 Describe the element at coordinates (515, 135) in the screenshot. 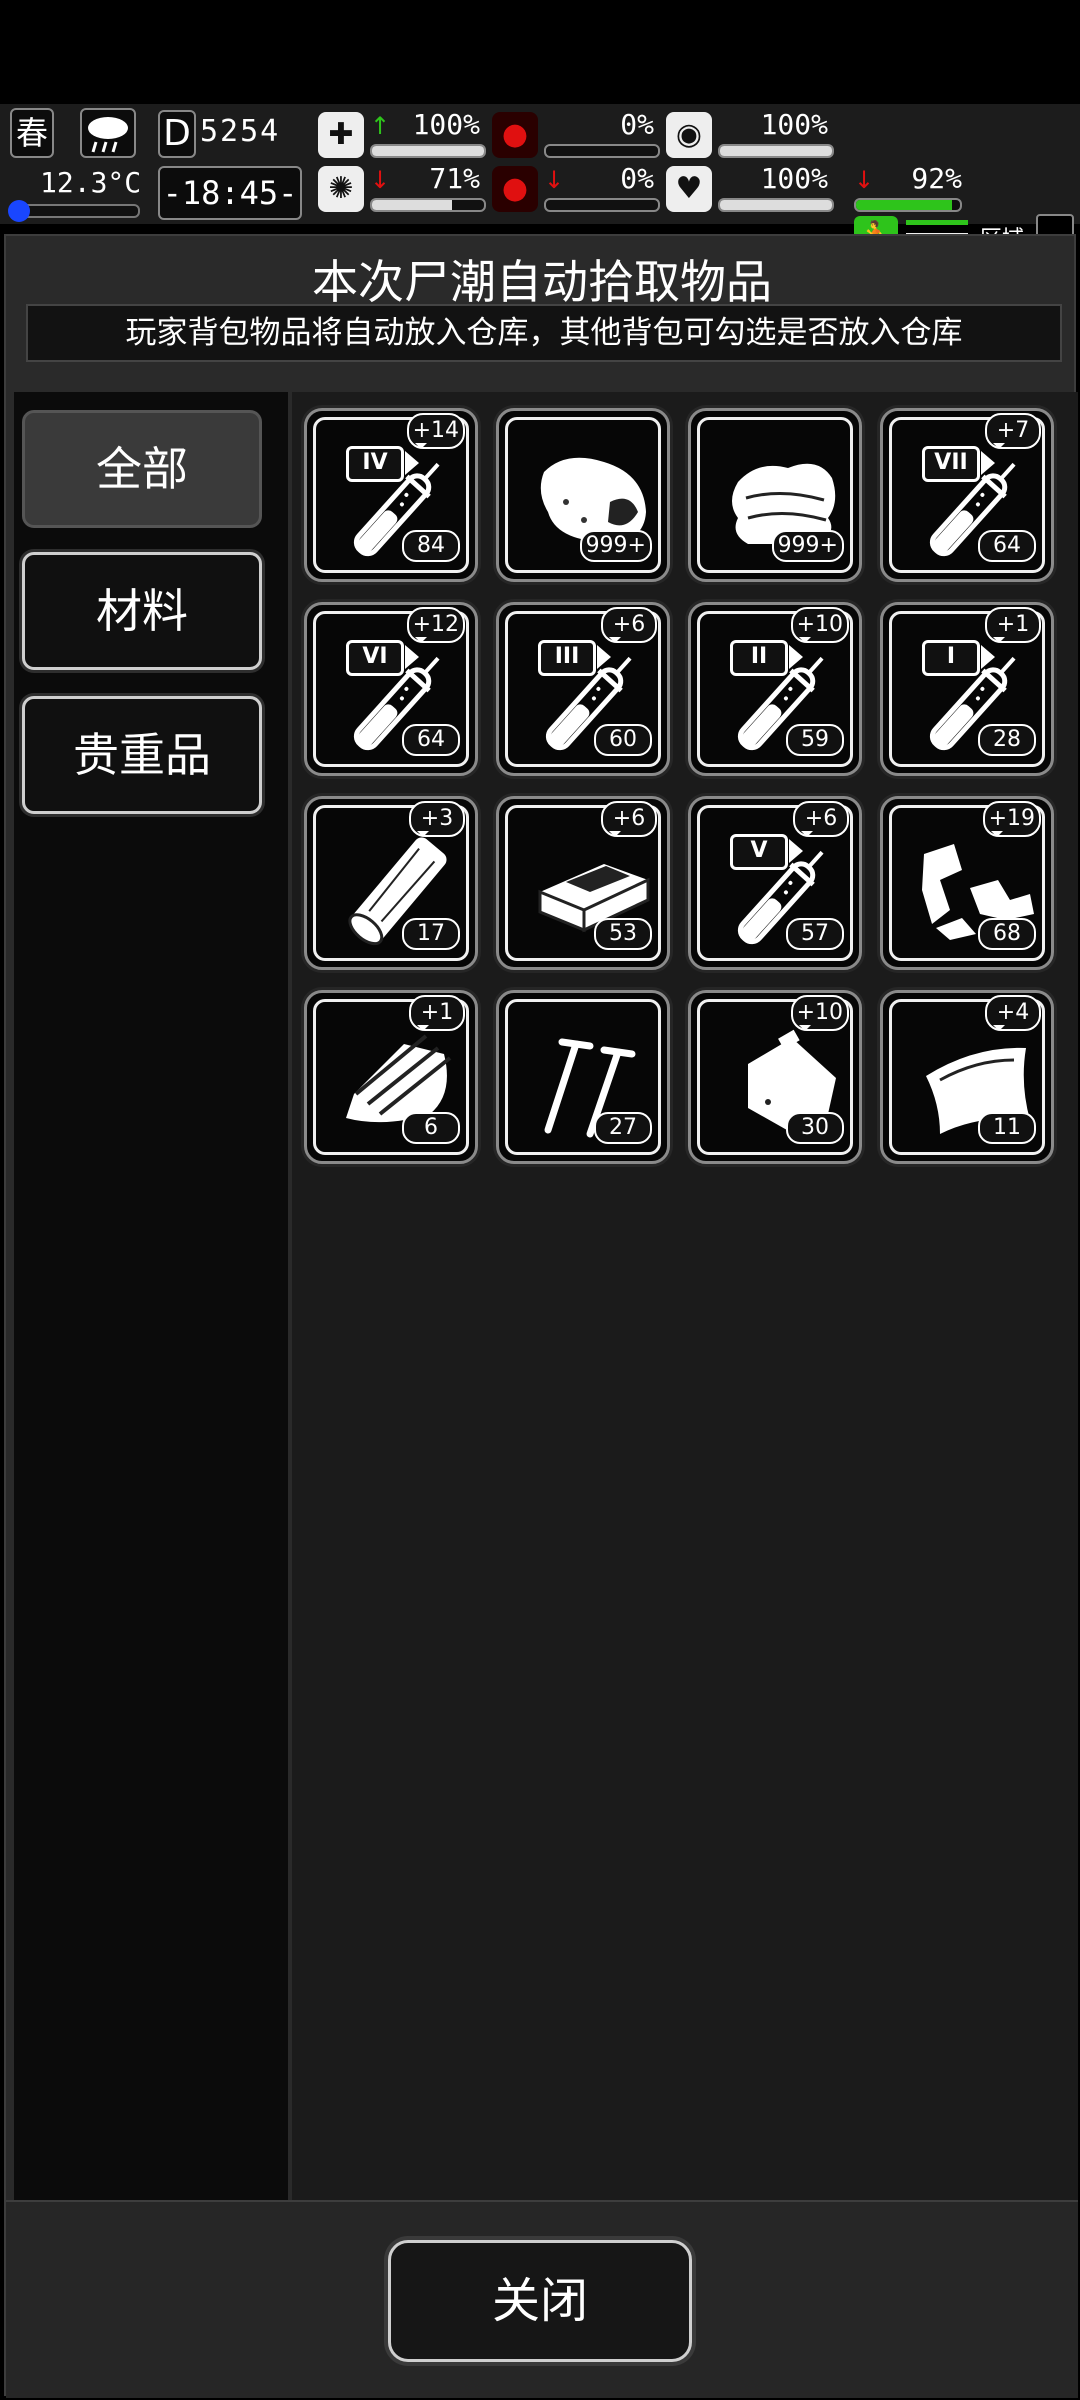

I see `stomach-icon: ●` at that location.